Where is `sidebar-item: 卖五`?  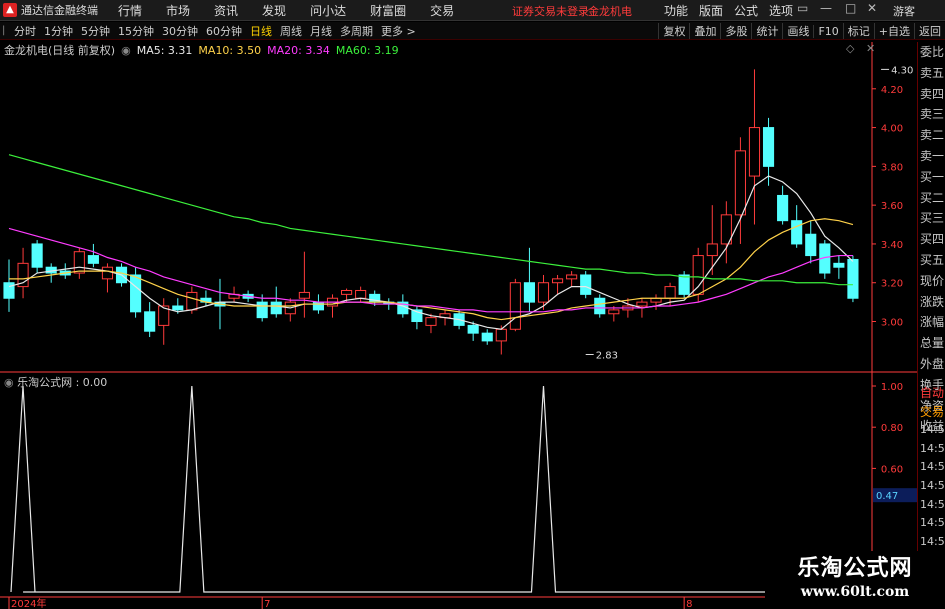 sidebar-item: 卖五 is located at coordinates (932, 72).